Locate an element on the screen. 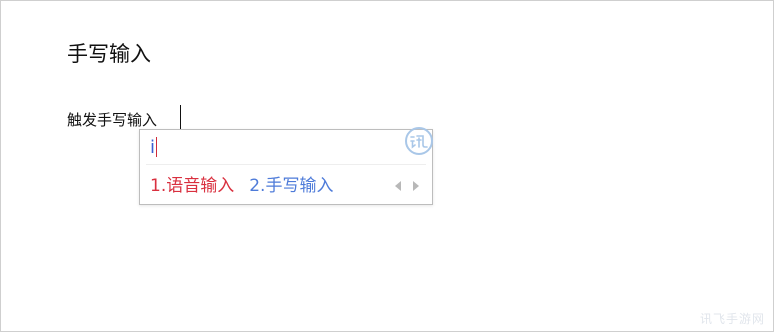 The image size is (774, 332). editor-text: 触发手写输入 is located at coordinates (112, 120).